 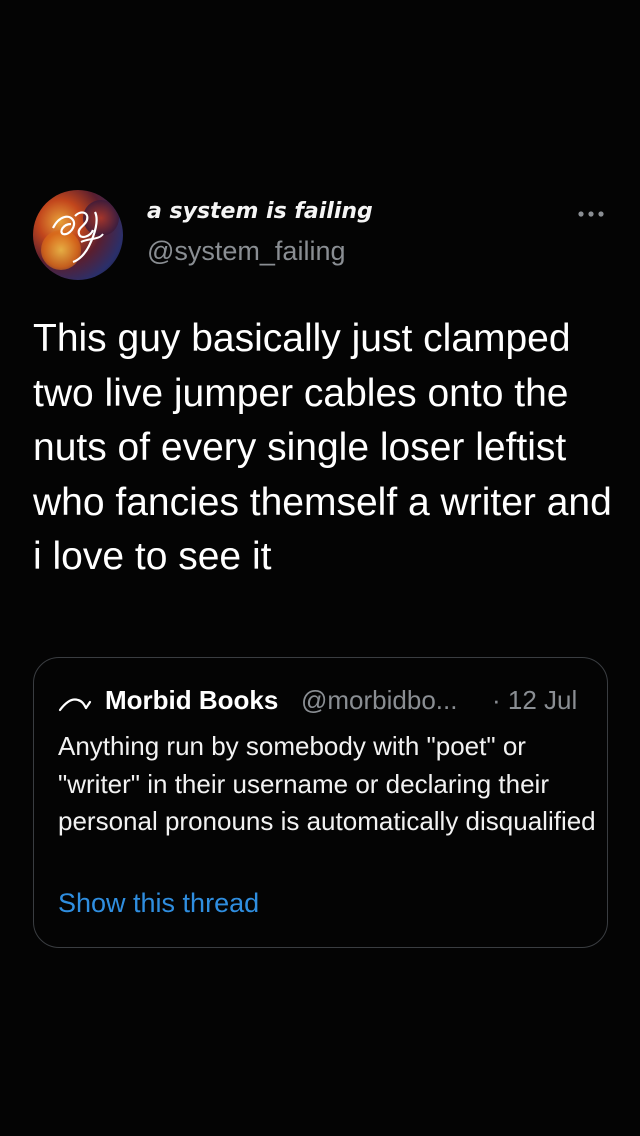 What do you see at coordinates (191, 700) in the screenshot?
I see `quoted-author-name: Morbid Books` at bounding box center [191, 700].